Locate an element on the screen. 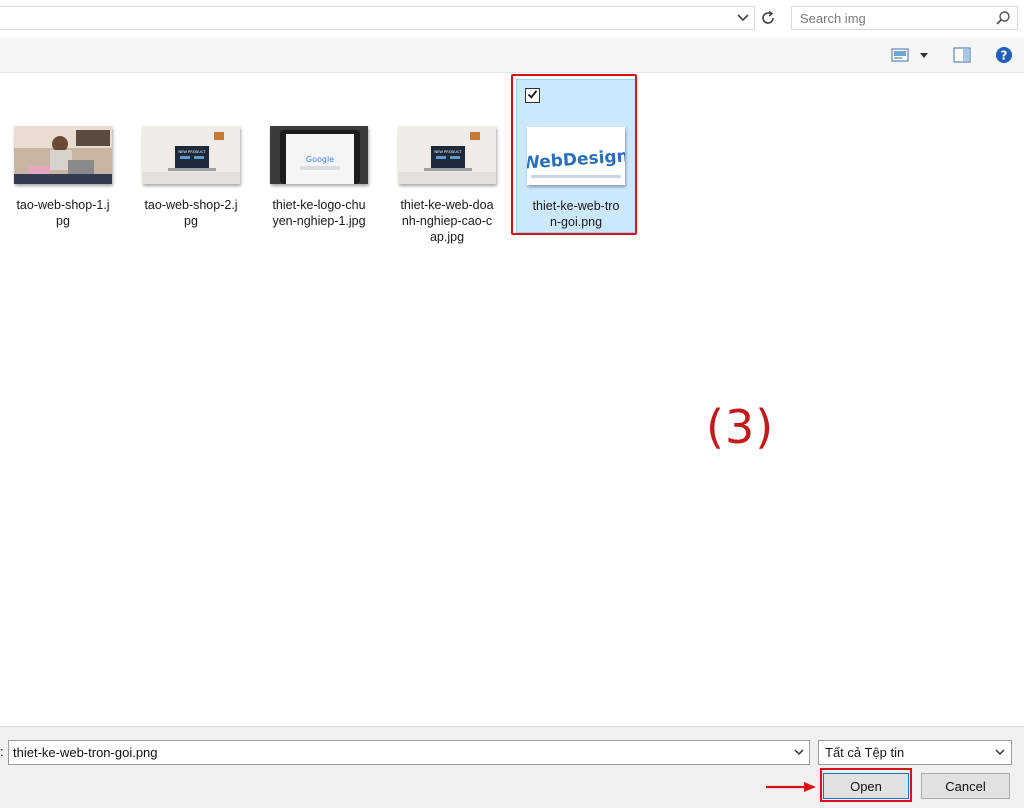 The width and height of the screenshot is (1024, 808). filename-combobox is located at coordinates (409, 752).